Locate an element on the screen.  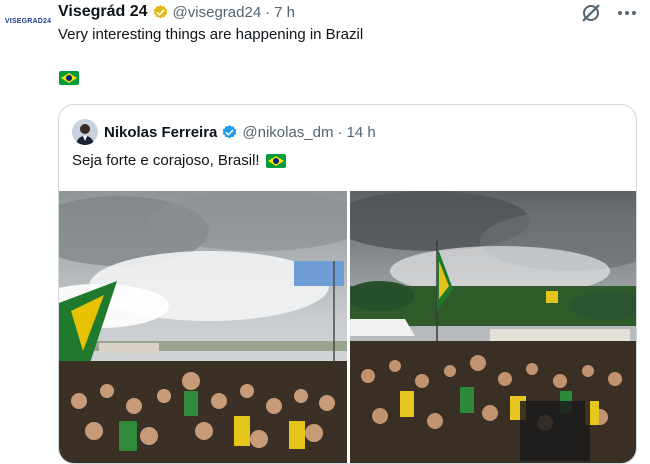
grok-icon is located at coordinates (591, 13).